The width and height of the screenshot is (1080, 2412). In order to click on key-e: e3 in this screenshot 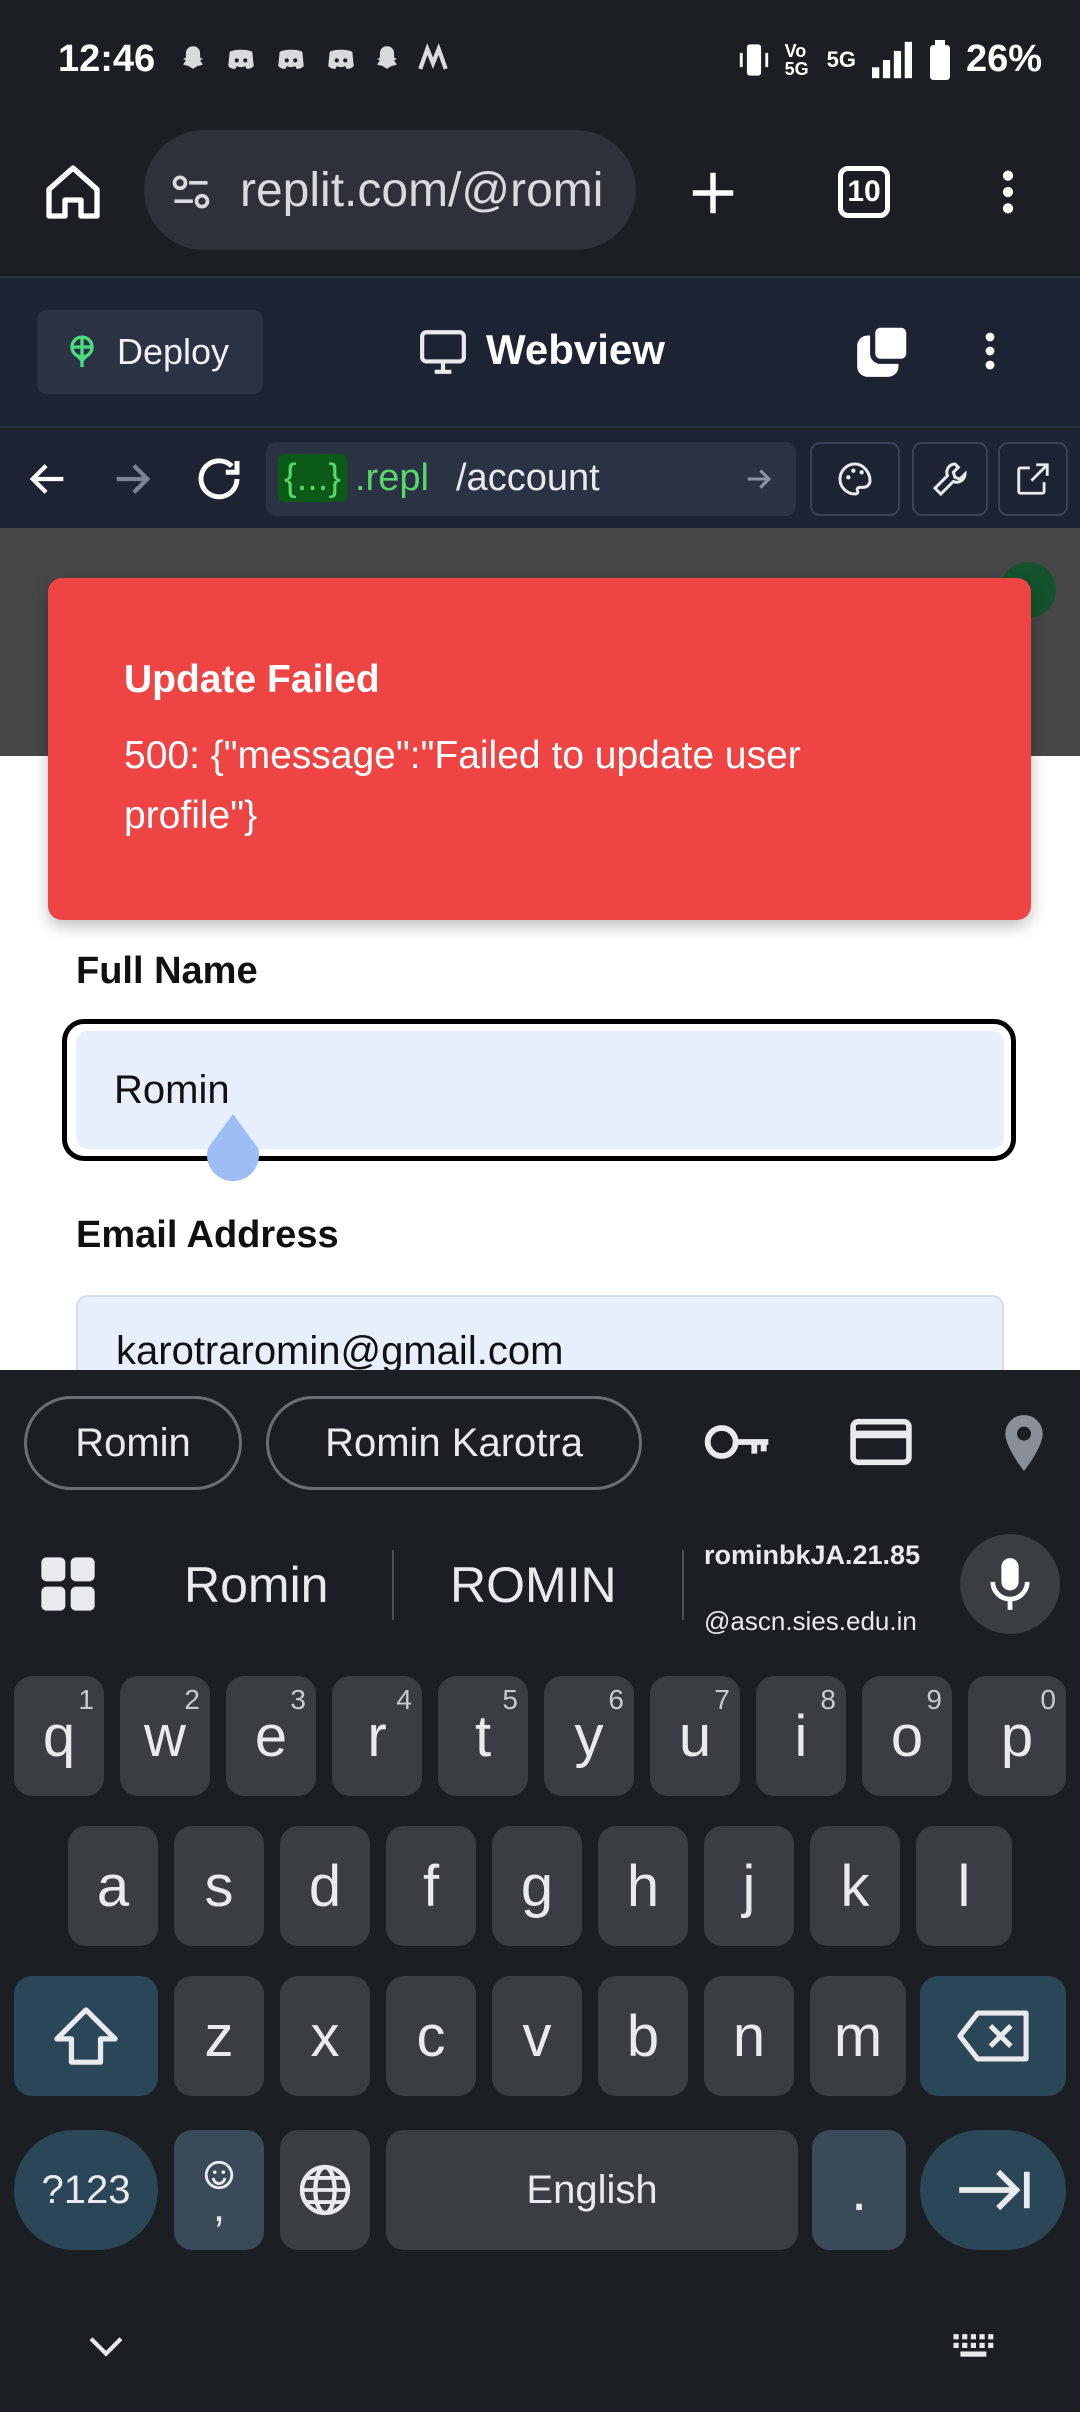, I will do `click(271, 1736)`.